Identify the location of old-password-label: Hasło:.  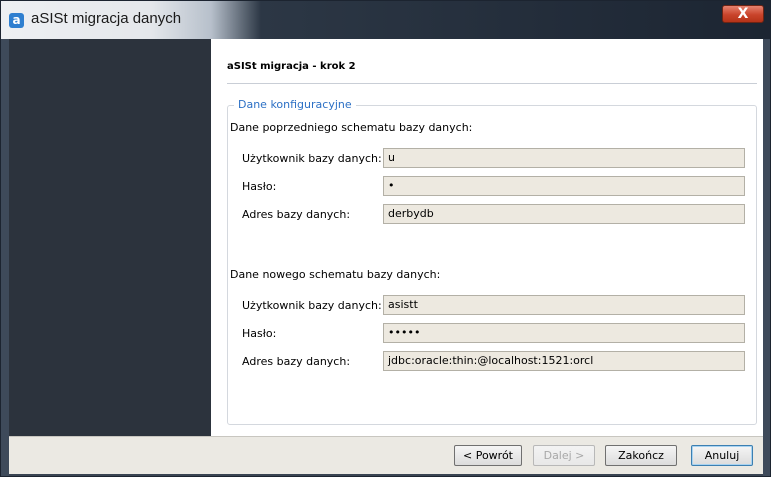
(259, 186).